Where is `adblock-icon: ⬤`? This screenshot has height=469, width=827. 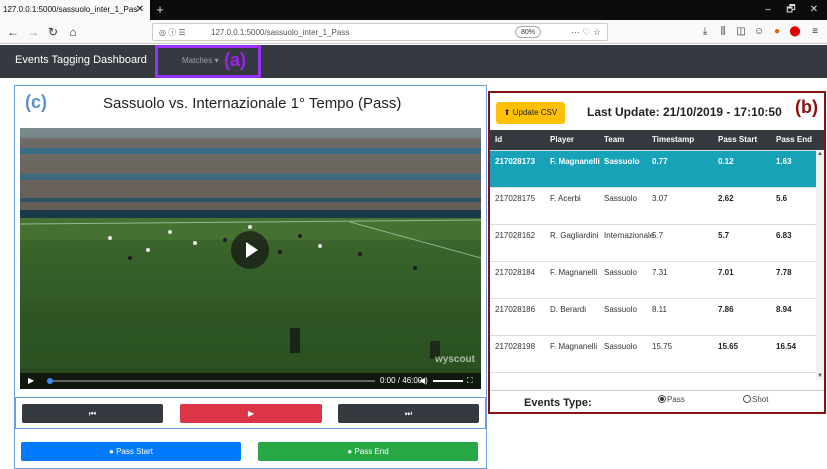 adblock-icon: ⬤ is located at coordinates (795, 32).